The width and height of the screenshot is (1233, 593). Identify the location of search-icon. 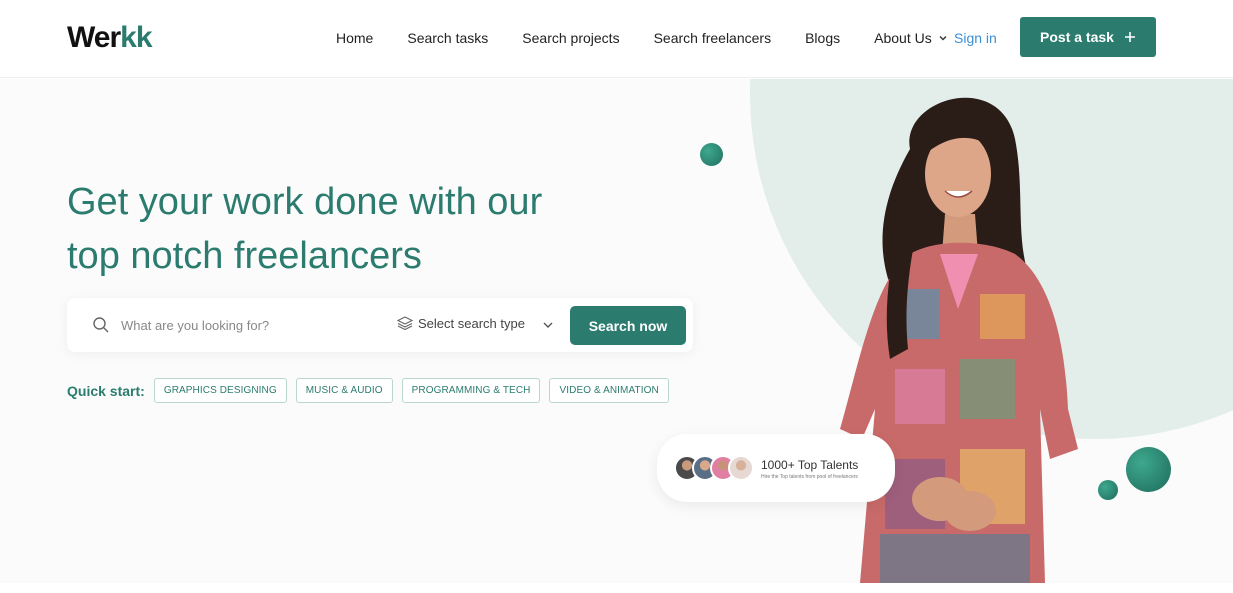
(101, 325).